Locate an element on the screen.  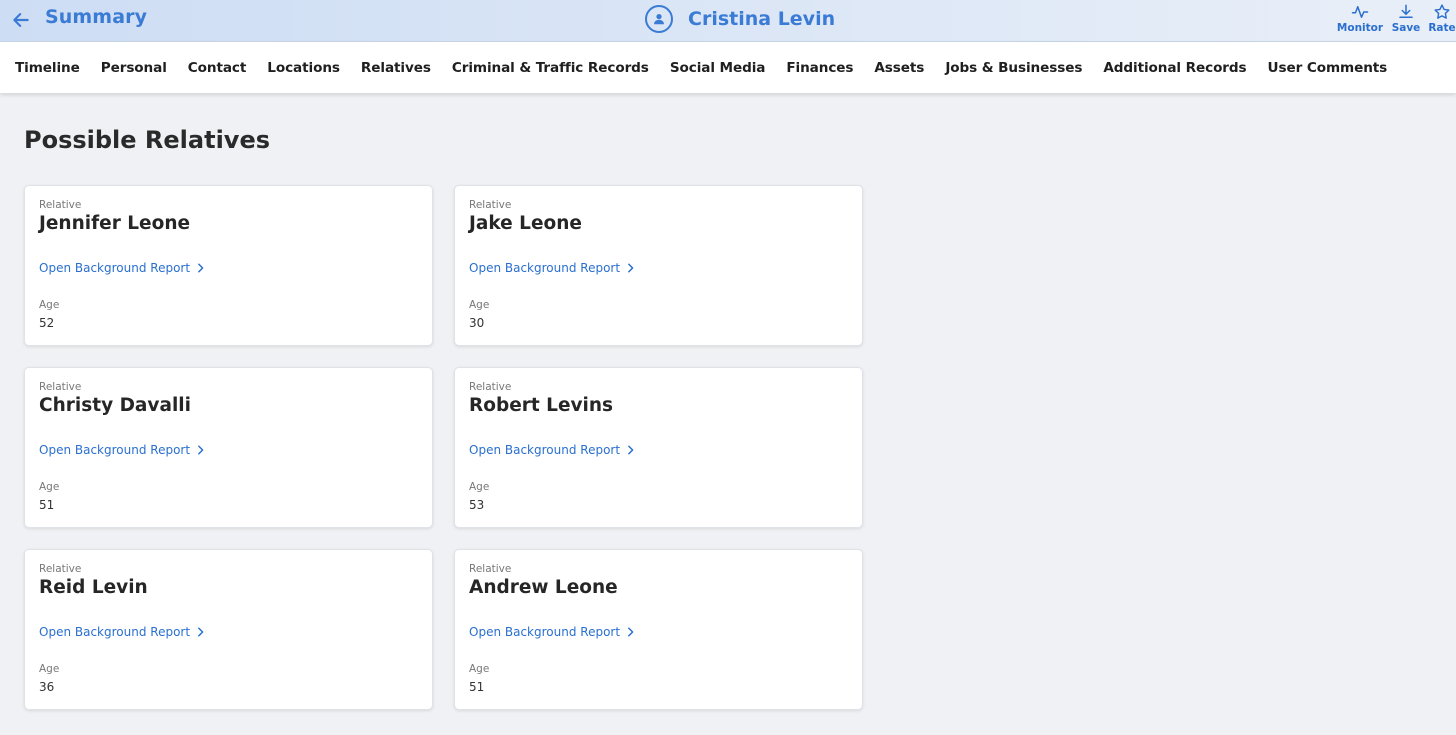
top-header: Summary Cristina Levin Monitor Save Rate is located at coordinates (728, 21).